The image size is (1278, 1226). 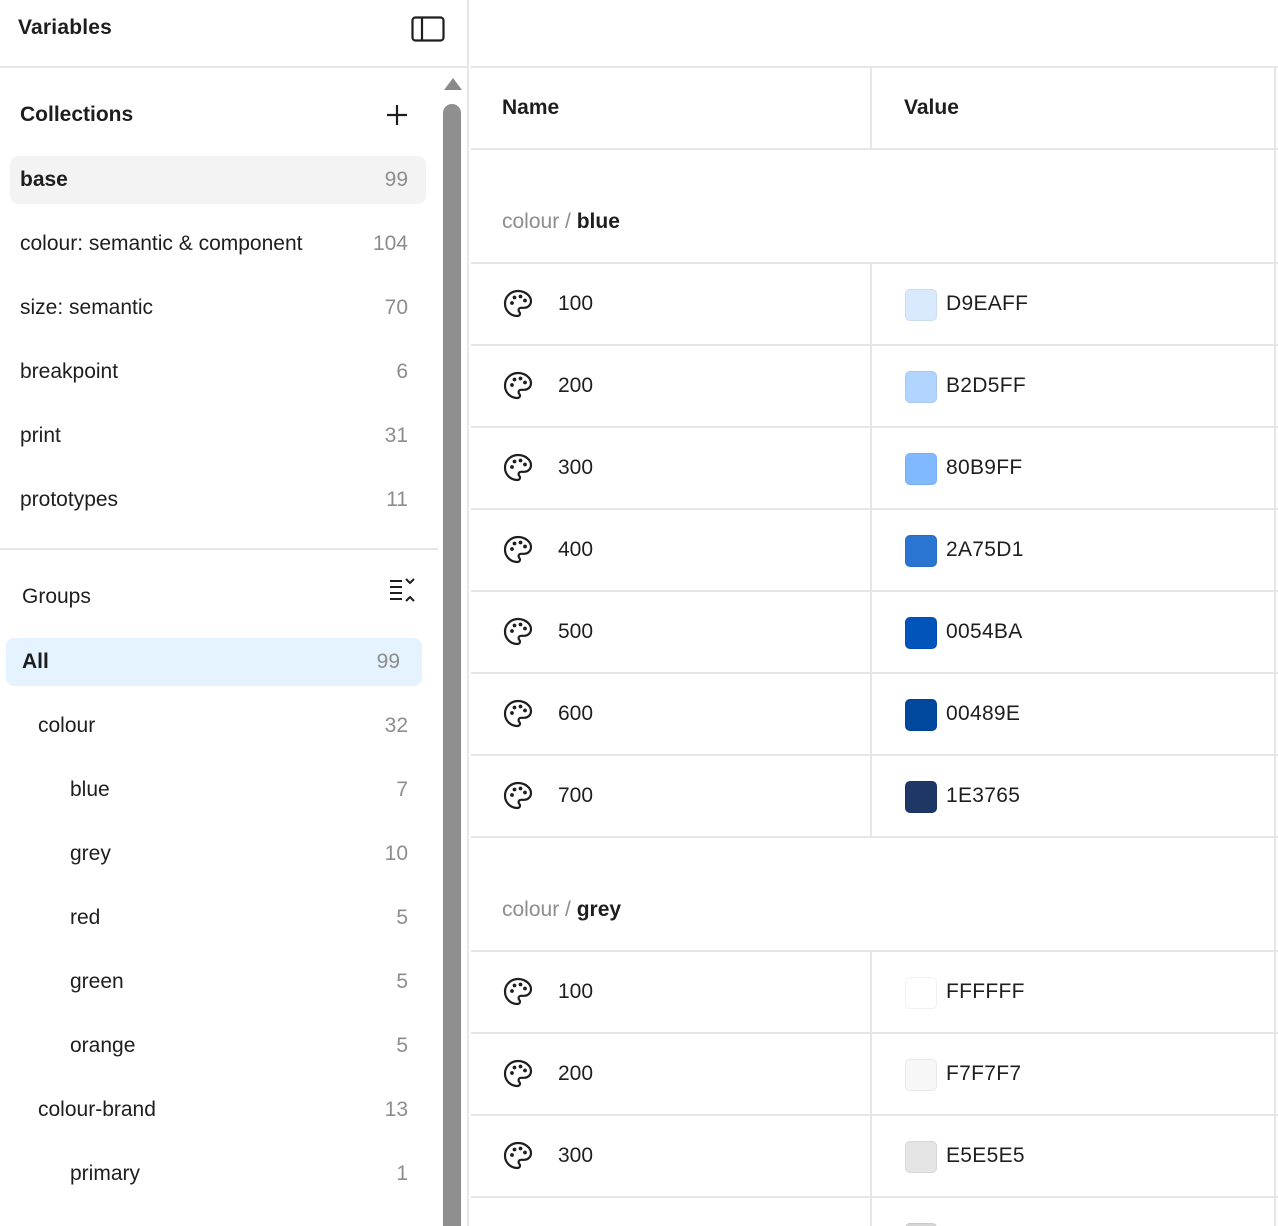 I want to click on group-item-grey: grey 10, so click(x=218, y=854).